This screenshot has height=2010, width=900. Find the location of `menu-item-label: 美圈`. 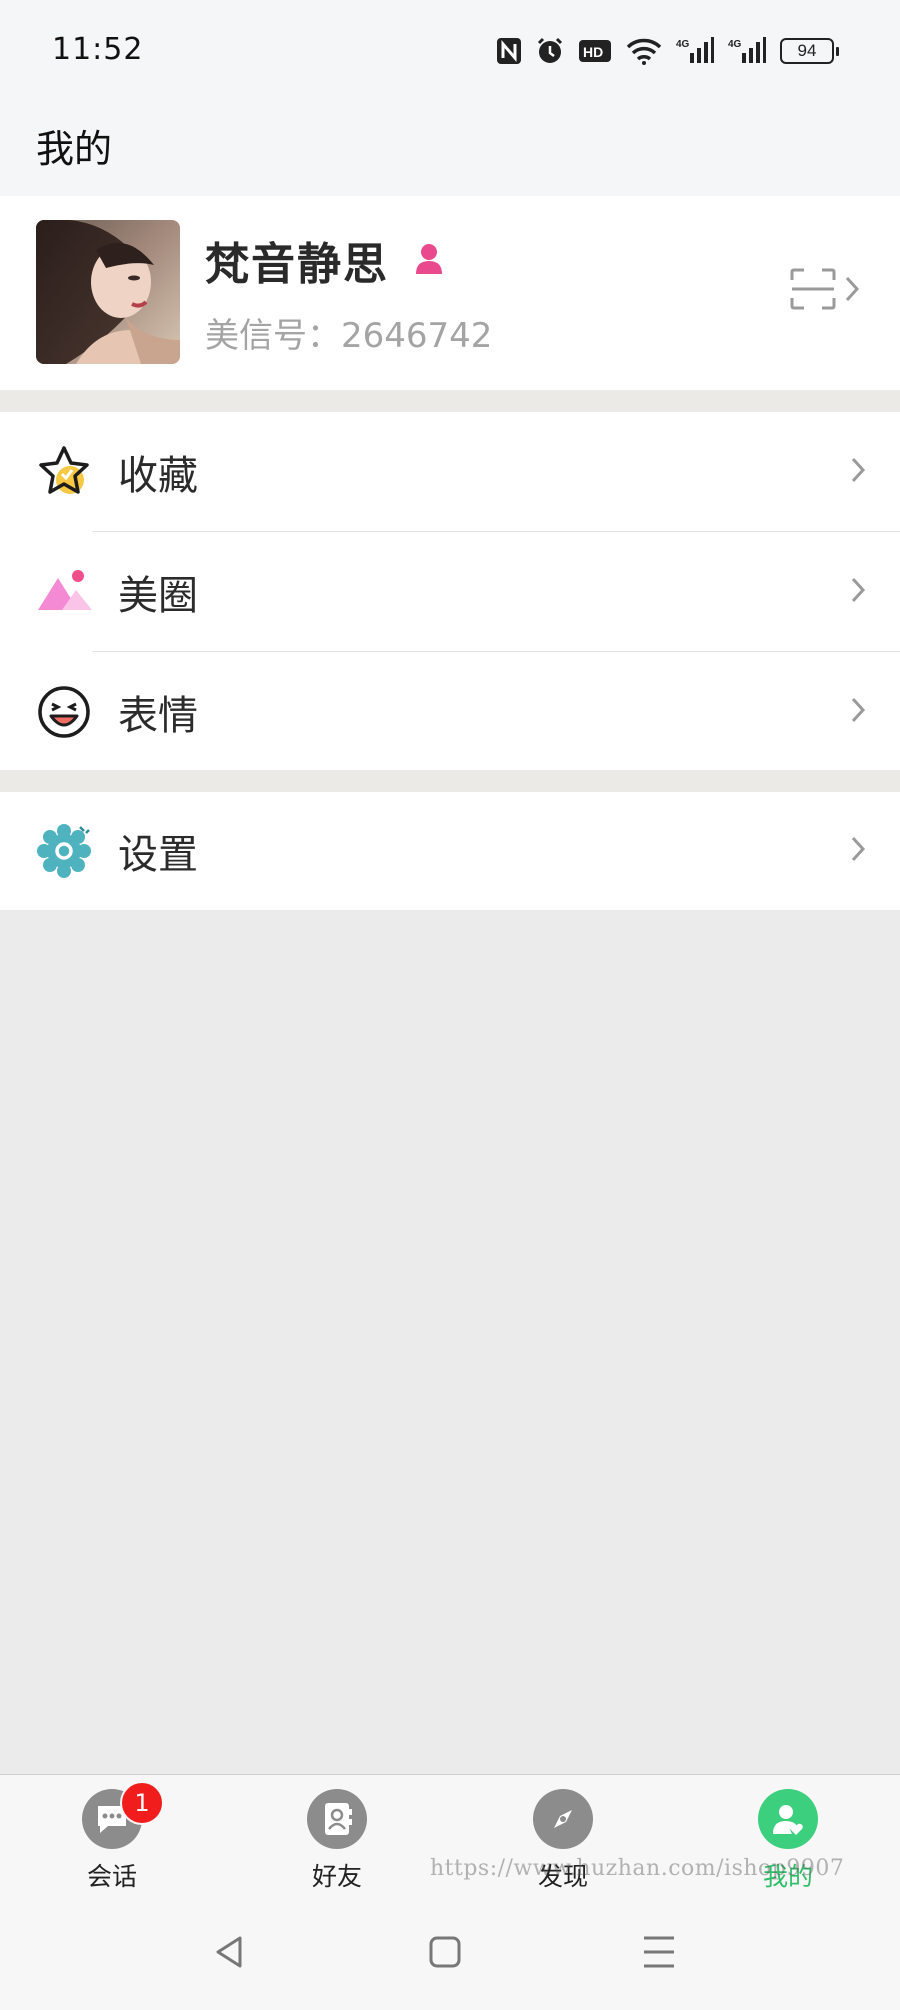

menu-item-label: 美圈 is located at coordinates (158, 596).